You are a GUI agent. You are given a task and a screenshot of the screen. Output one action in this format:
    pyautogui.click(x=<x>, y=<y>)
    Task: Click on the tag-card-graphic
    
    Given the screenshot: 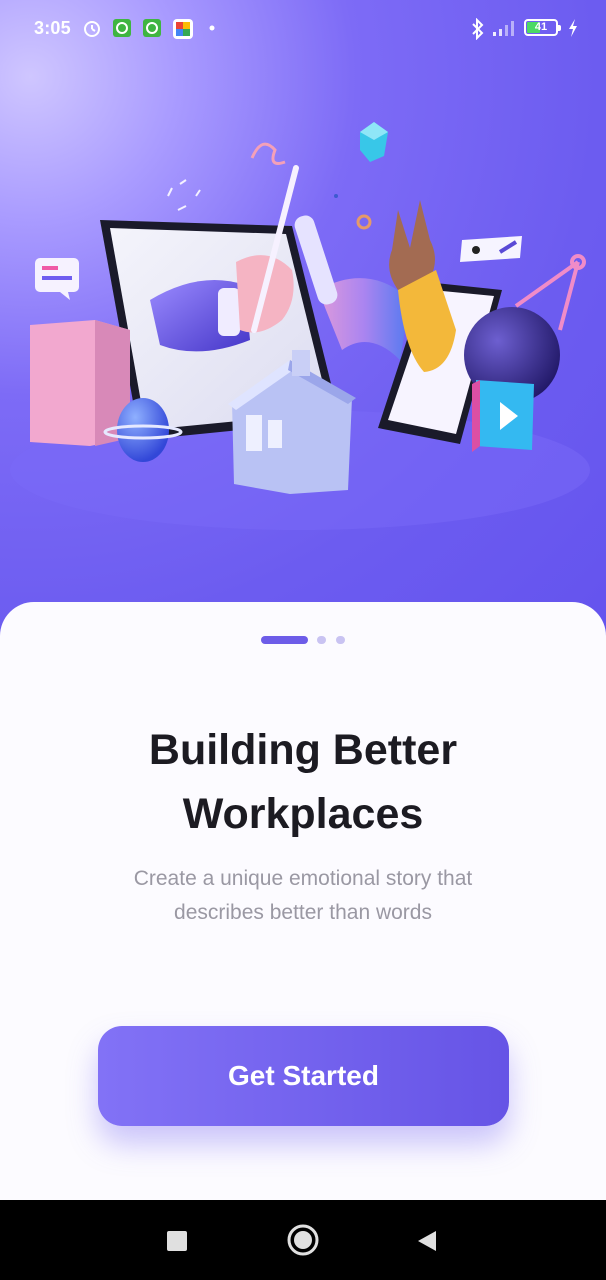 What is the action you would take?
    pyautogui.click(x=491, y=249)
    